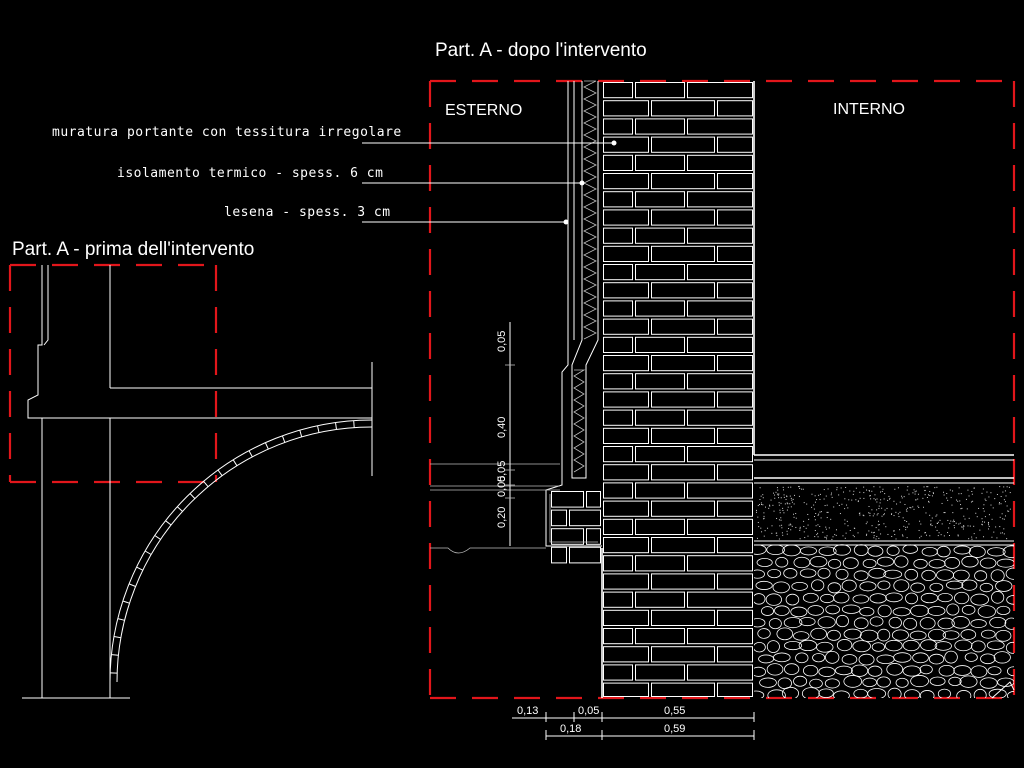 The image size is (1024, 768). Describe the element at coordinates (869, 109) in the screenshot. I see `zone-label-inside: INTERNO` at that location.